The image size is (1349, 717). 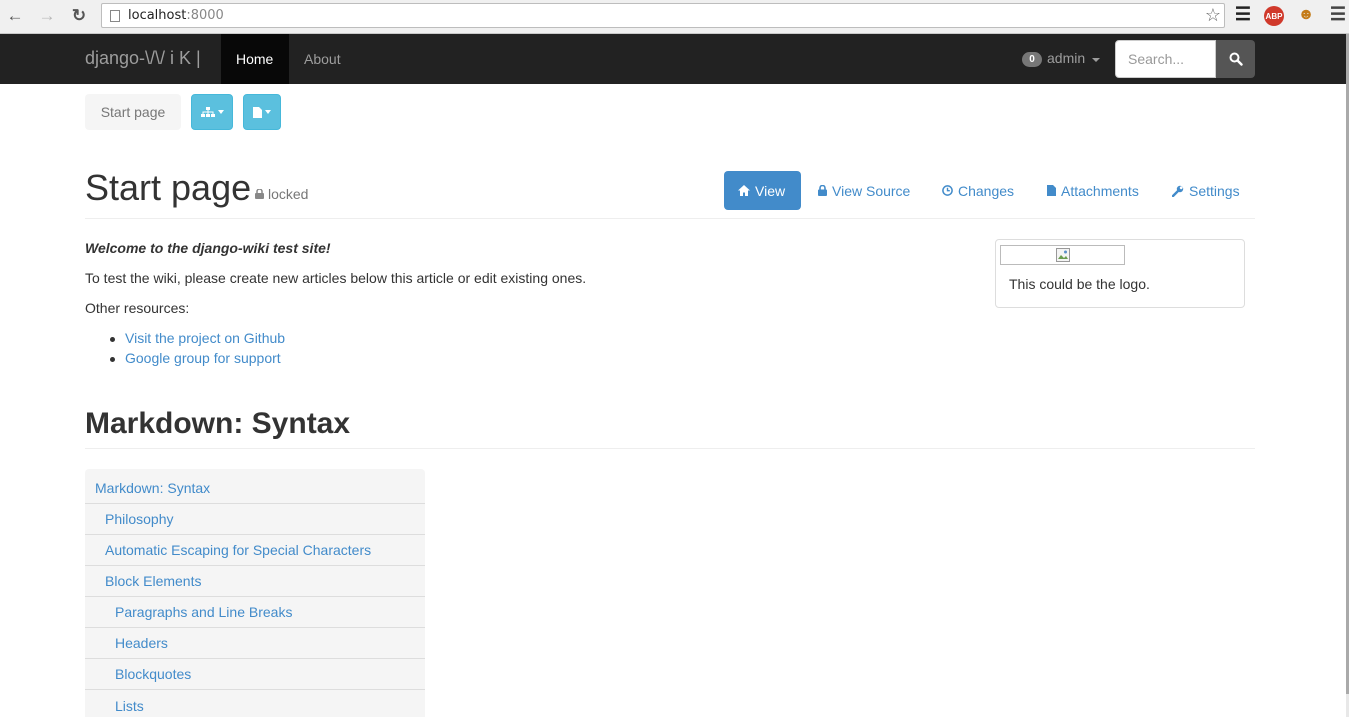 What do you see at coordinates (255, 59) in the screenshot?
I see `nav-home: Home` at bounding box center [255, 59].